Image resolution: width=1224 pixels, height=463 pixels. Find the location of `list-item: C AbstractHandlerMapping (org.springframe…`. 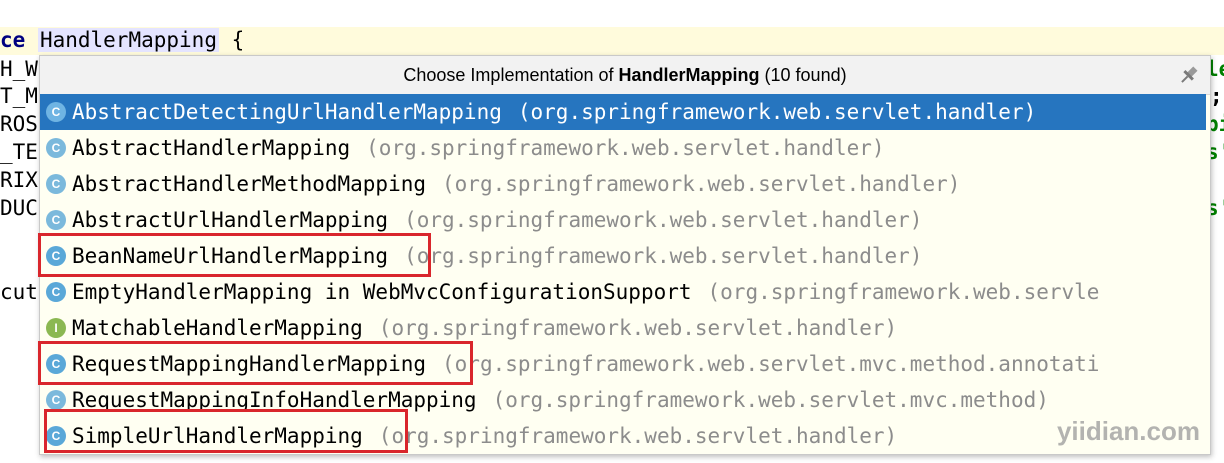

list-item: C AbstractHandlerMapping (org.springframe… is located at coordinates (625, 148).